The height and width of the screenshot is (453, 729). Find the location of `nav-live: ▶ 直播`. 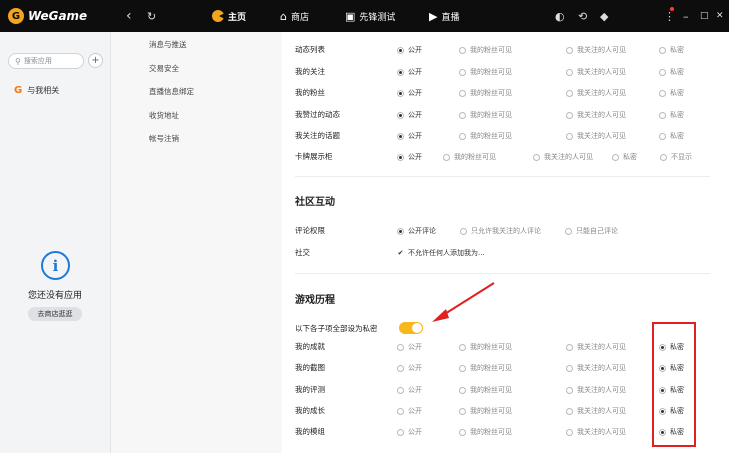

nav-live: ▶ 直播 is located at coordinates (444, 16).